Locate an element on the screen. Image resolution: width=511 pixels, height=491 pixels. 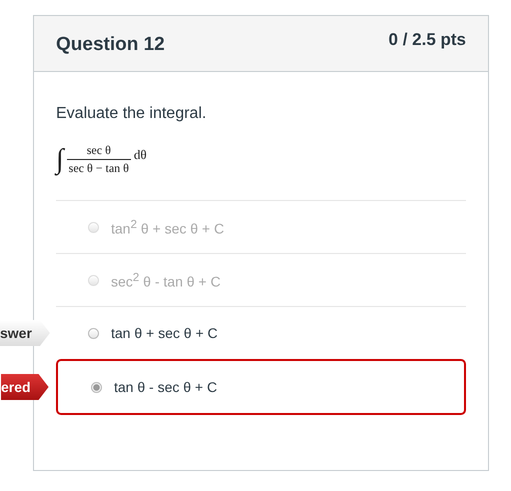
question-title: Question 12 is located at coordinates (110, 45).